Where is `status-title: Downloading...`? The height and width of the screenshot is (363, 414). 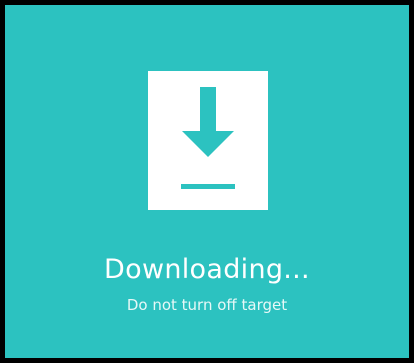 status-title: Downloading... is located at coordinates (207, 269).